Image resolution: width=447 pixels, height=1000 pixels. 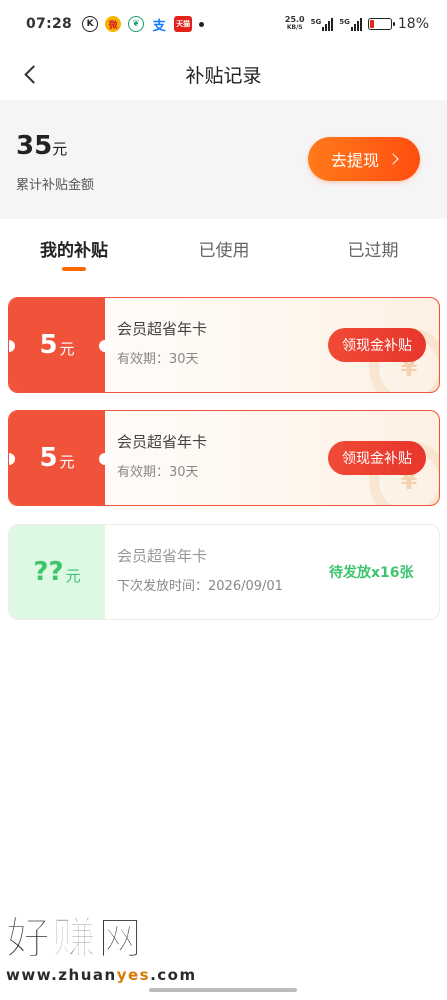 I want to click on k-icon: K, so click(x=90, y=24).